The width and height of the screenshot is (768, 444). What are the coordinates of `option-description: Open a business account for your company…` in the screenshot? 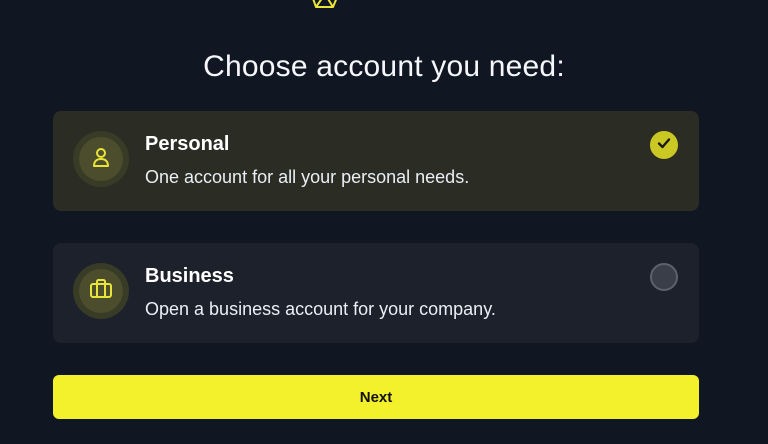 It's located at (320, 309).